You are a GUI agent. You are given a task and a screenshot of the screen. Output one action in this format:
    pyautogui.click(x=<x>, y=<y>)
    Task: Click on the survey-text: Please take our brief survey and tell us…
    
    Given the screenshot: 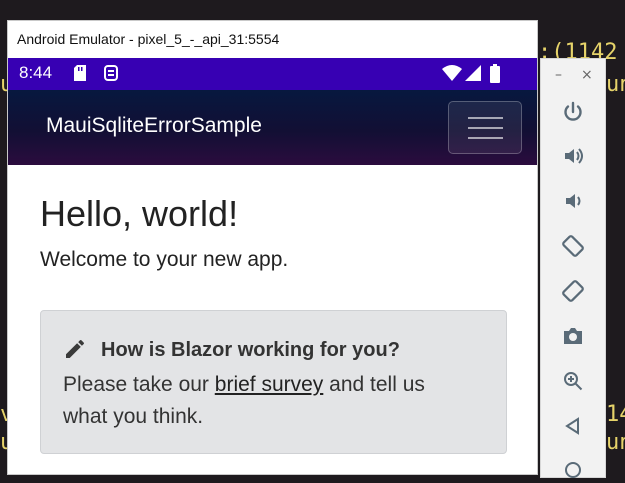 What is the action you would take?
    pyautogui.click(x=268, y=401)
    